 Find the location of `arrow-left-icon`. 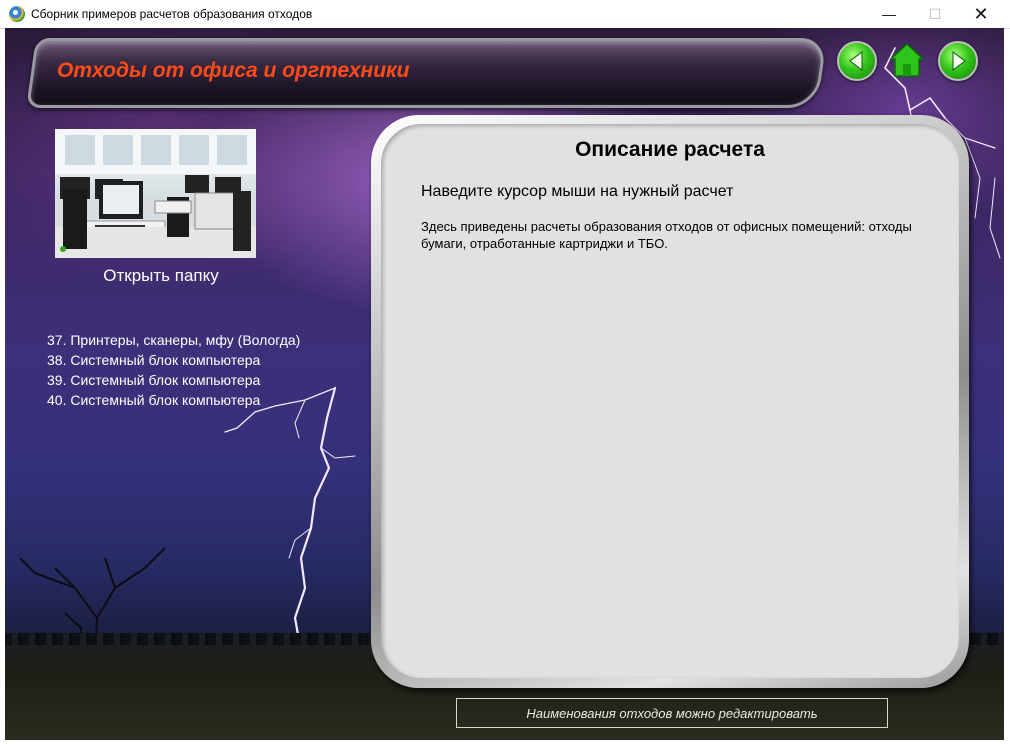

arrow-left-icon is located at coordinates (856, 61).